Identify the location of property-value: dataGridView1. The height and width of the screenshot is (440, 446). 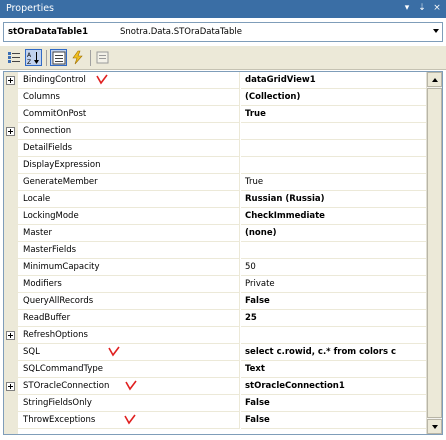
(334, 80).